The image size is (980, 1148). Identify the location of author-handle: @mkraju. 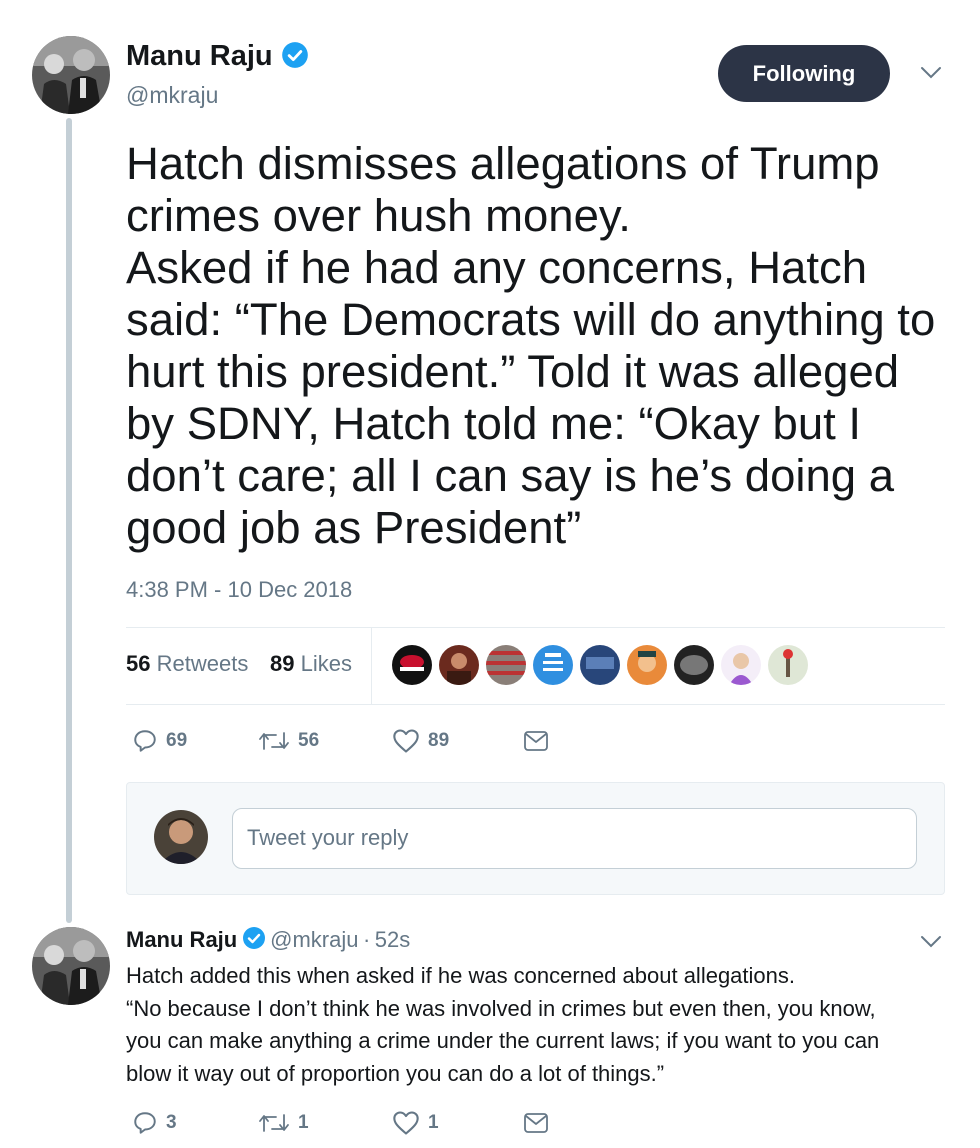
(172, 95).